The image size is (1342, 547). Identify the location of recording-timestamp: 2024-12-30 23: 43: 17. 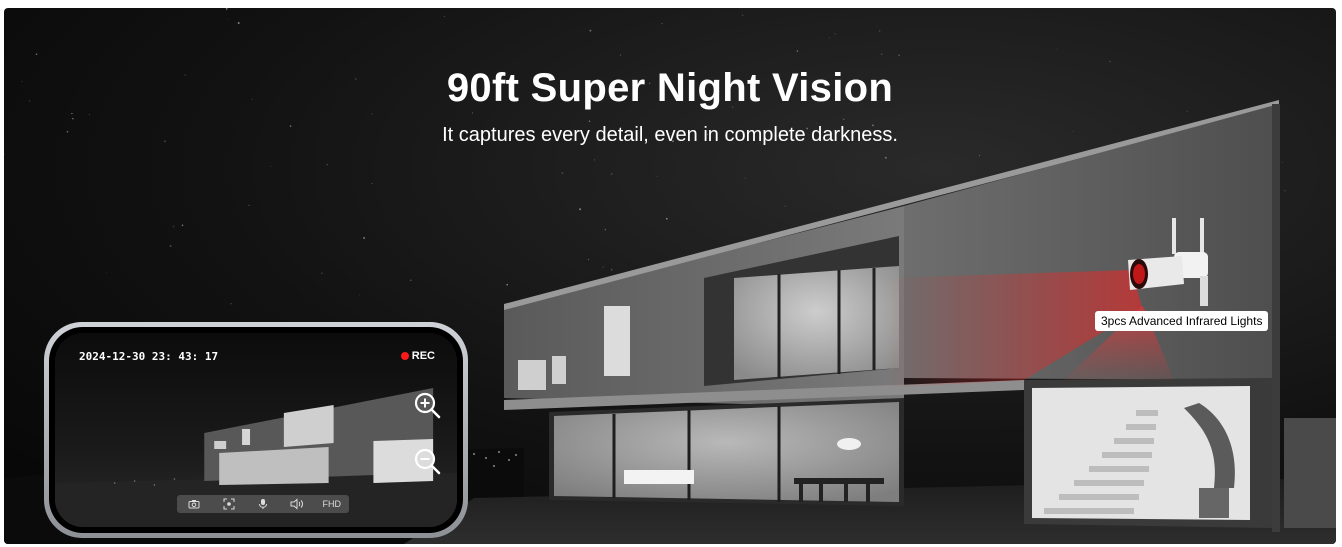
(149, 356).